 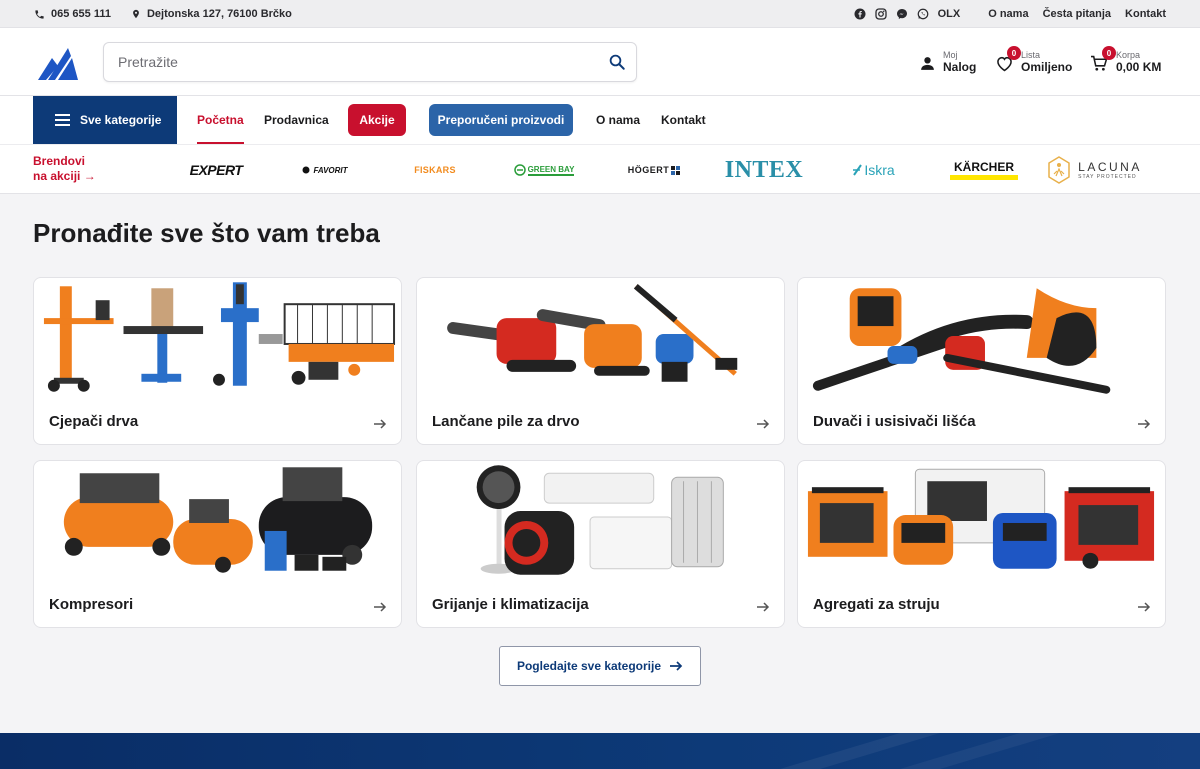 What do you see at coordinates (894, 421) in the screenshot?
I see `category-title: Duvači i usisivači lišća` at bounding box center [894, 421].